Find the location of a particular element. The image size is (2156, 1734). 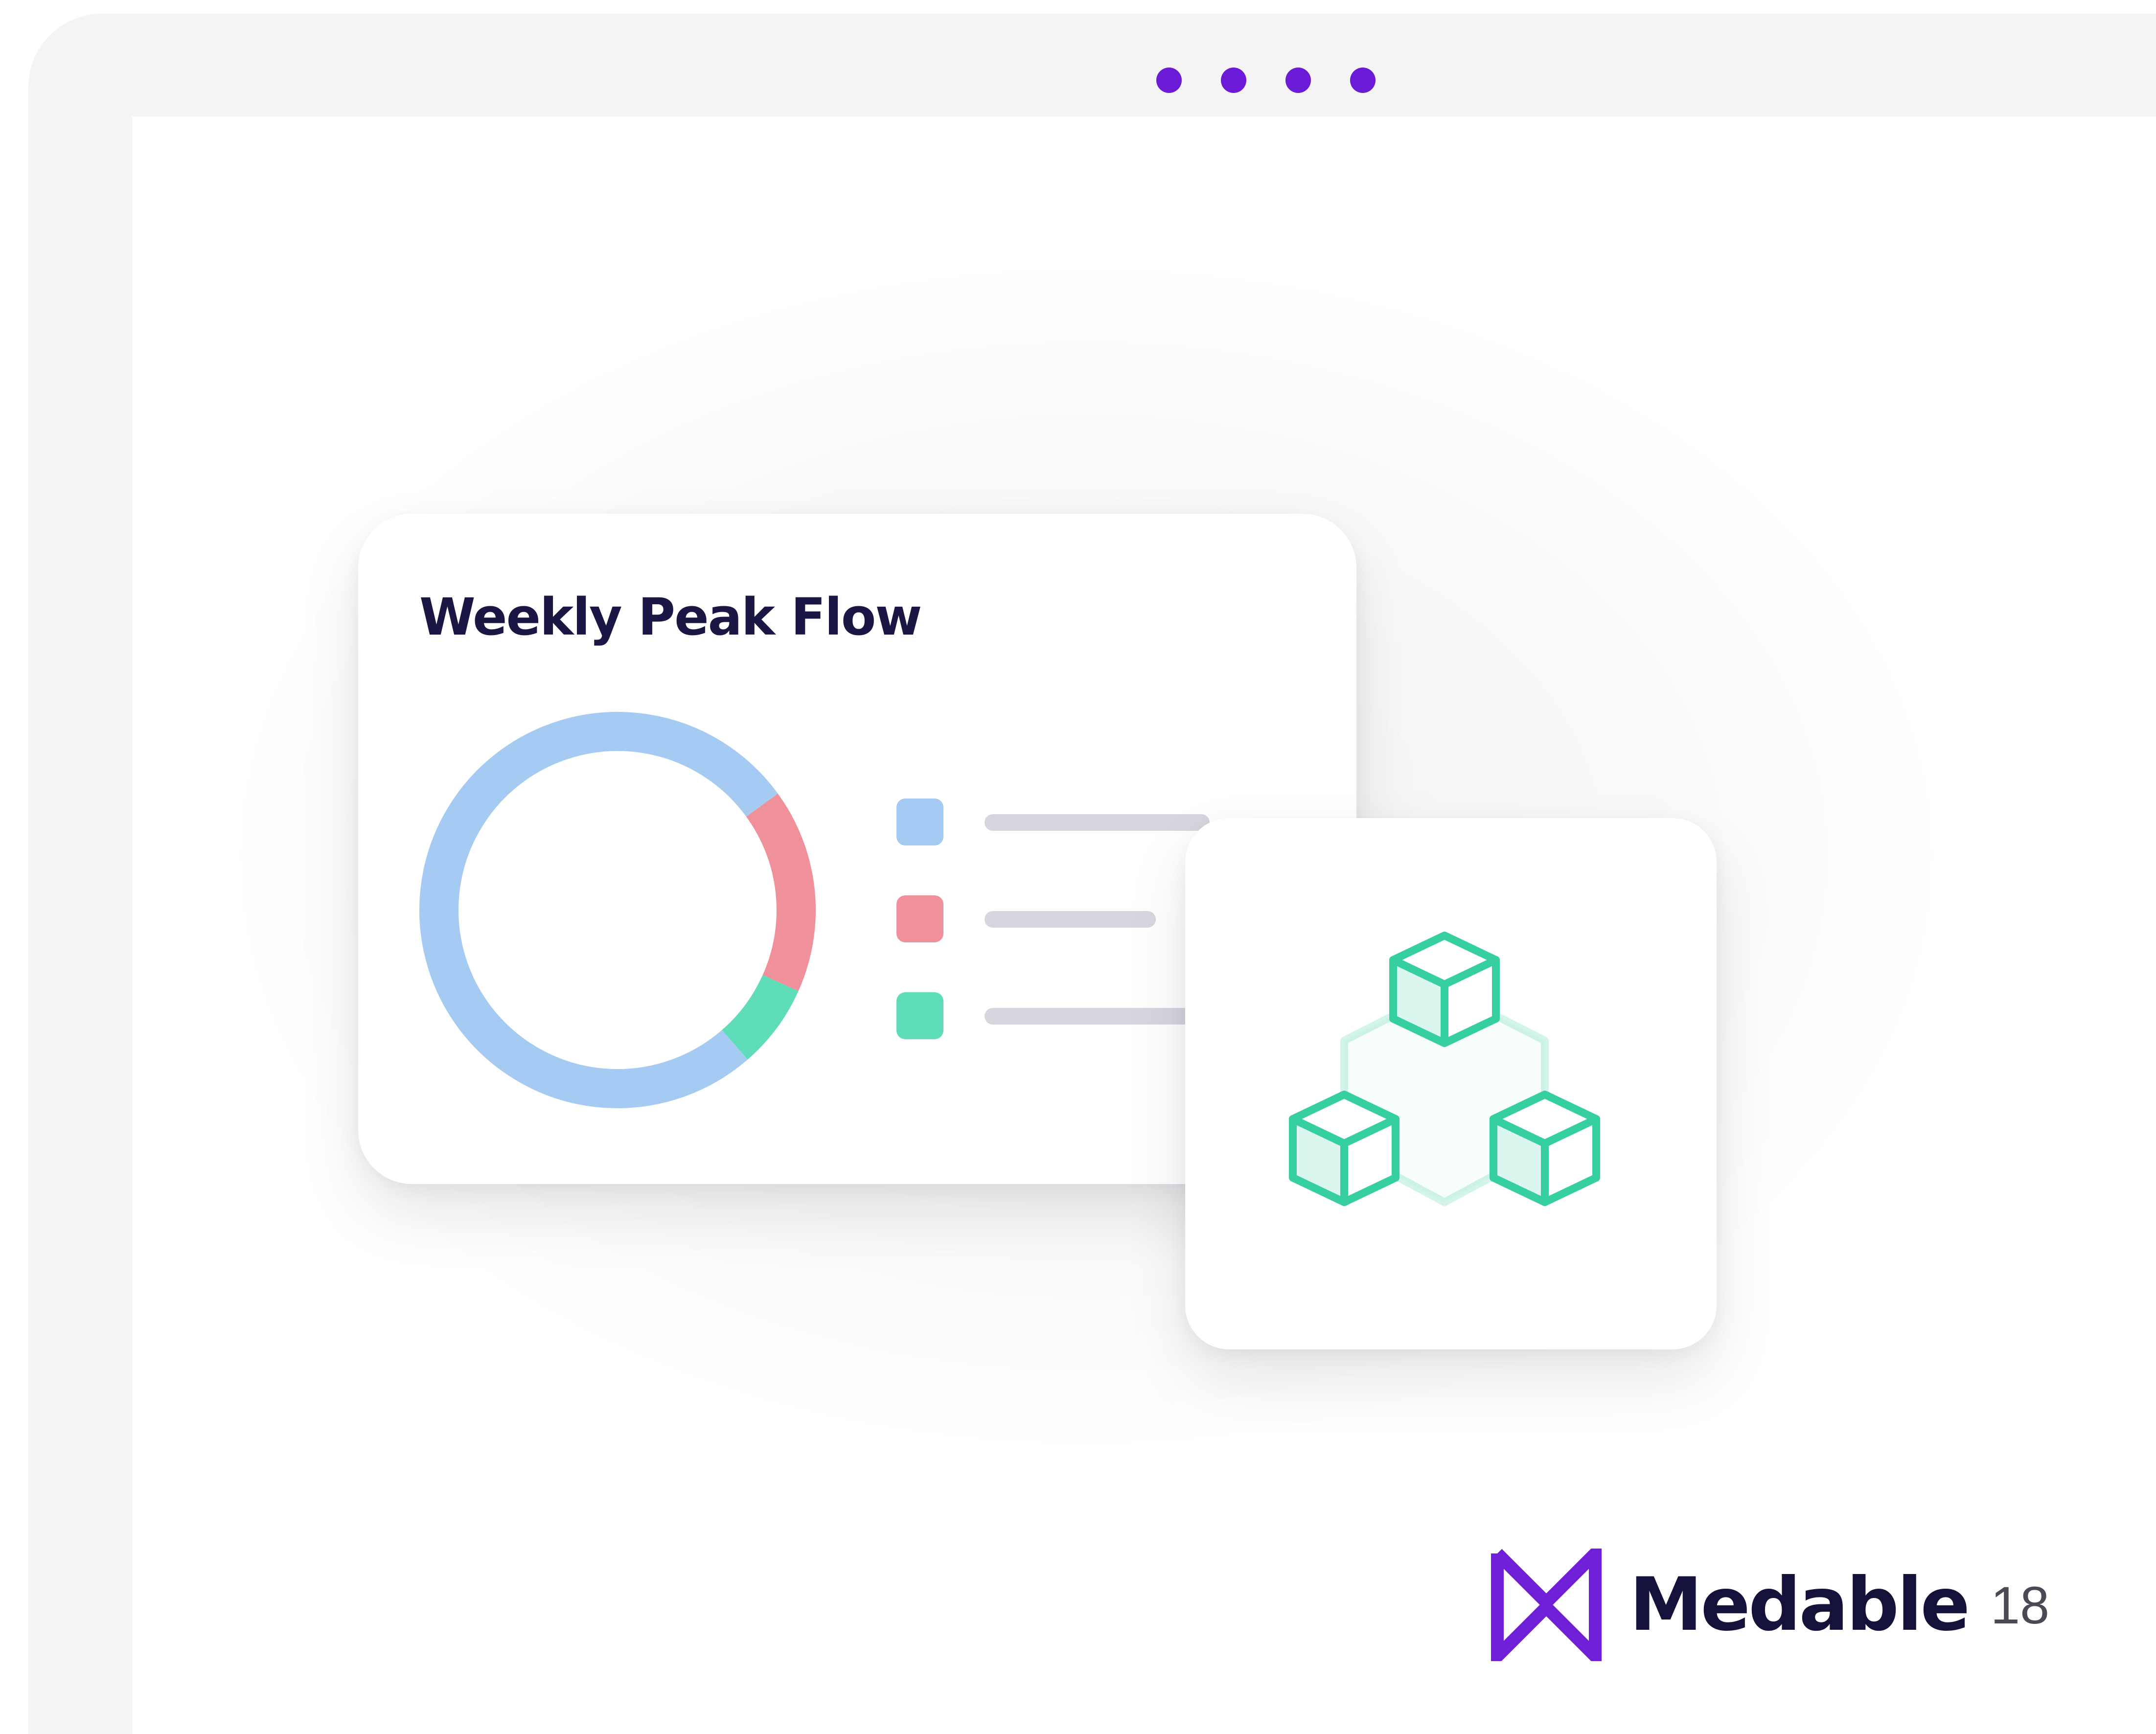

window-dots is located at coordinates (1266, 80).